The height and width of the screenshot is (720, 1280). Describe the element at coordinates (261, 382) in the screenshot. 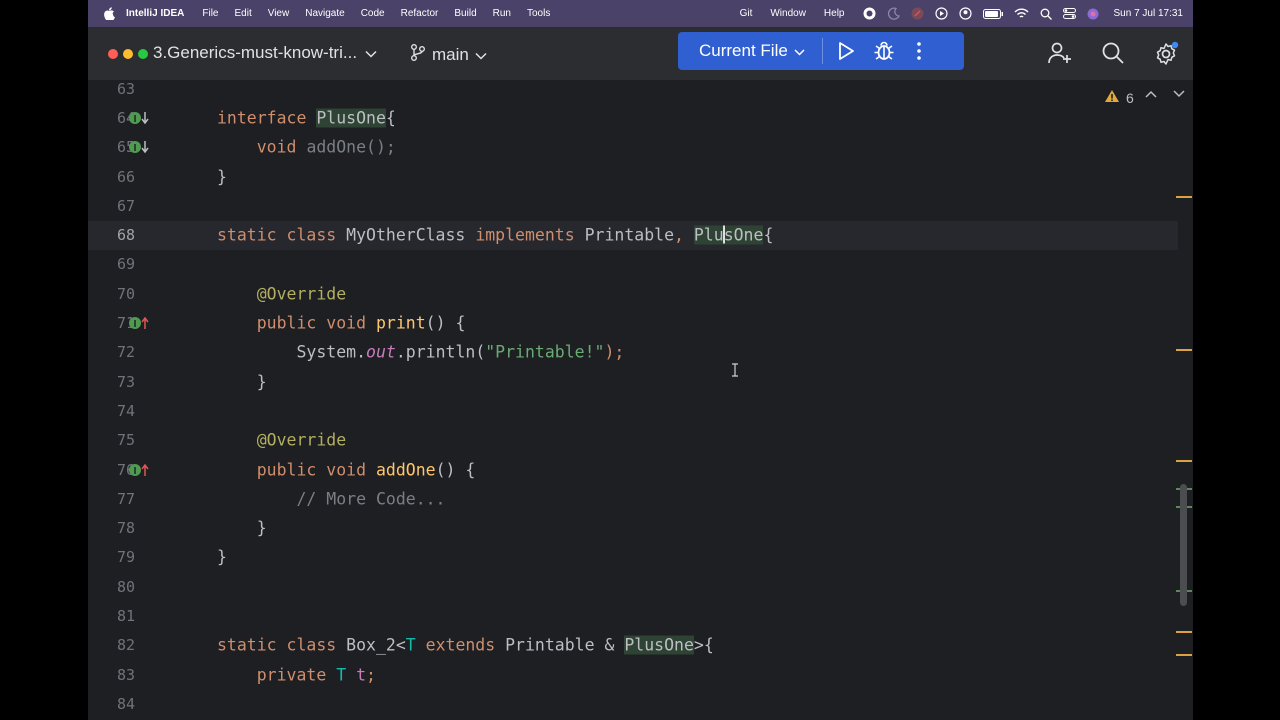

I see `code-text: }` at that location.